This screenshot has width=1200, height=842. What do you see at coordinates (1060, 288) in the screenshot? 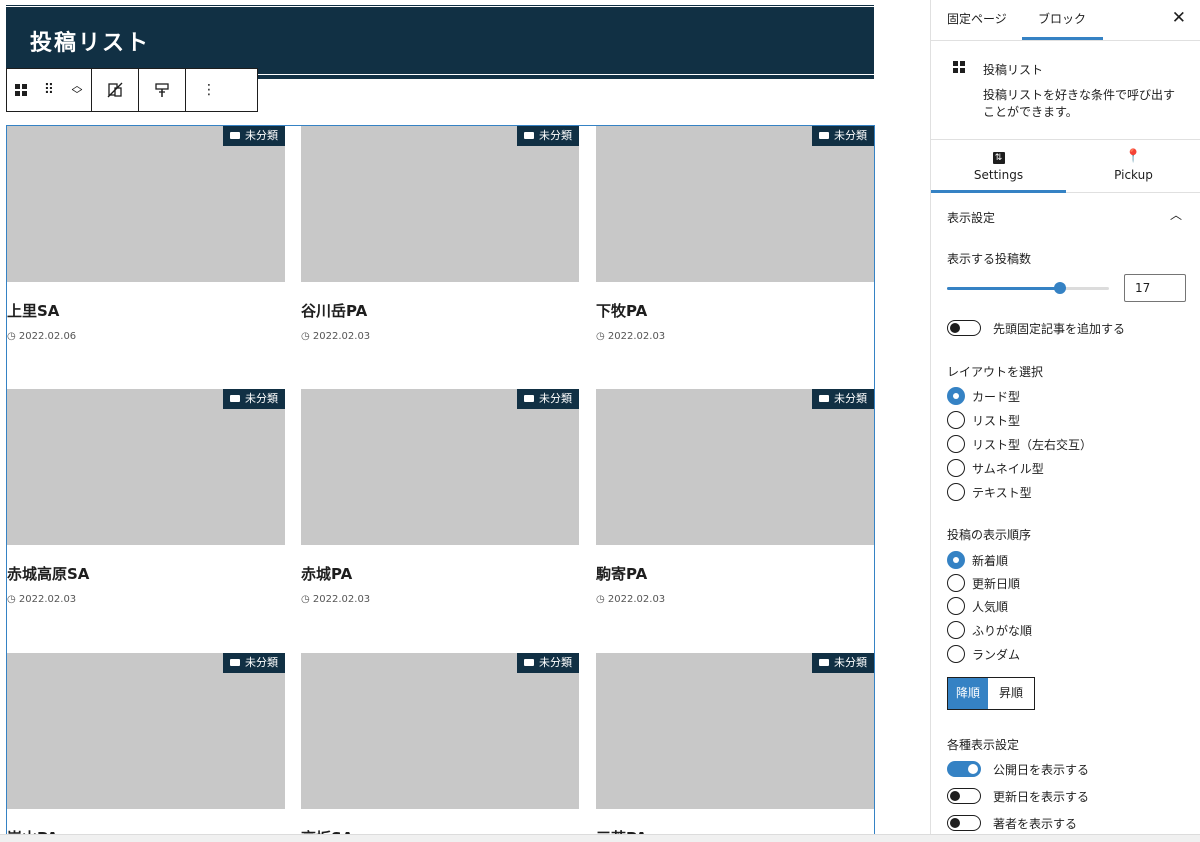
I see `slider-thumb` at bounding box center [1060, 288].